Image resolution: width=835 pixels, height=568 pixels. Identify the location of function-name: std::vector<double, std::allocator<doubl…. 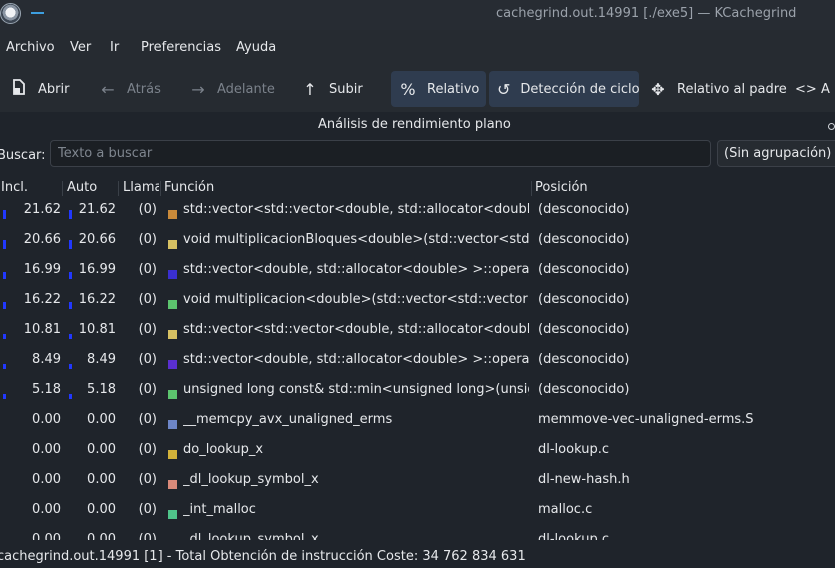
(356, 359).